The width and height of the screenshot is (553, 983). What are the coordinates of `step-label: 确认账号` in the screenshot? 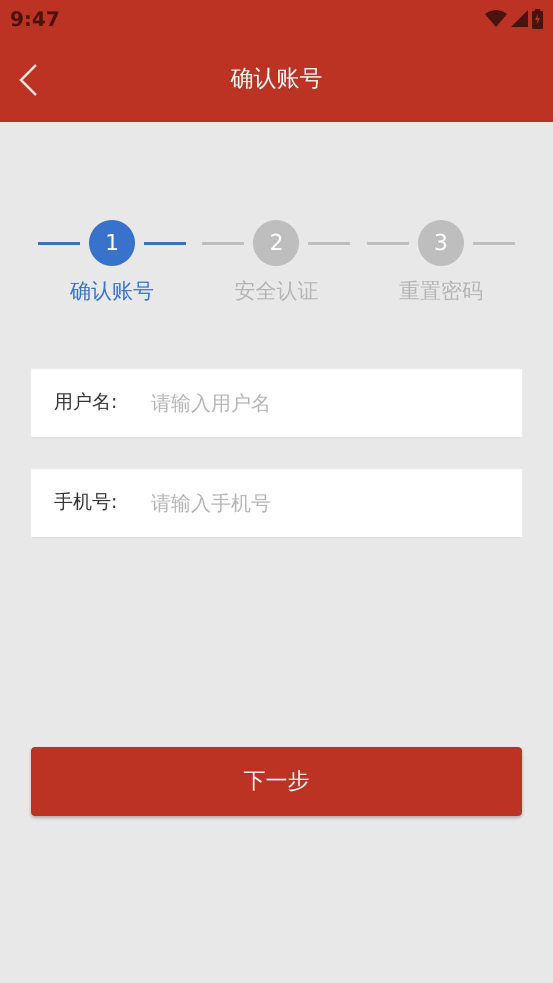 It's located at (112, 291).